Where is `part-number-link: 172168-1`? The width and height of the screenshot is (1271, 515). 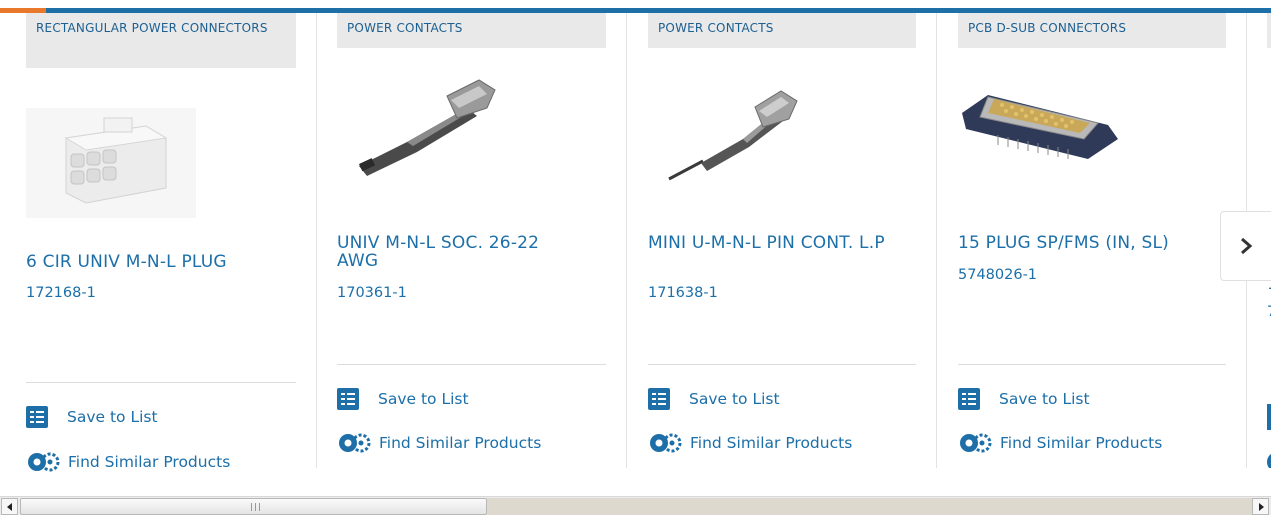
part-number-link: 172168-1 is located at coordinates (61, 293).